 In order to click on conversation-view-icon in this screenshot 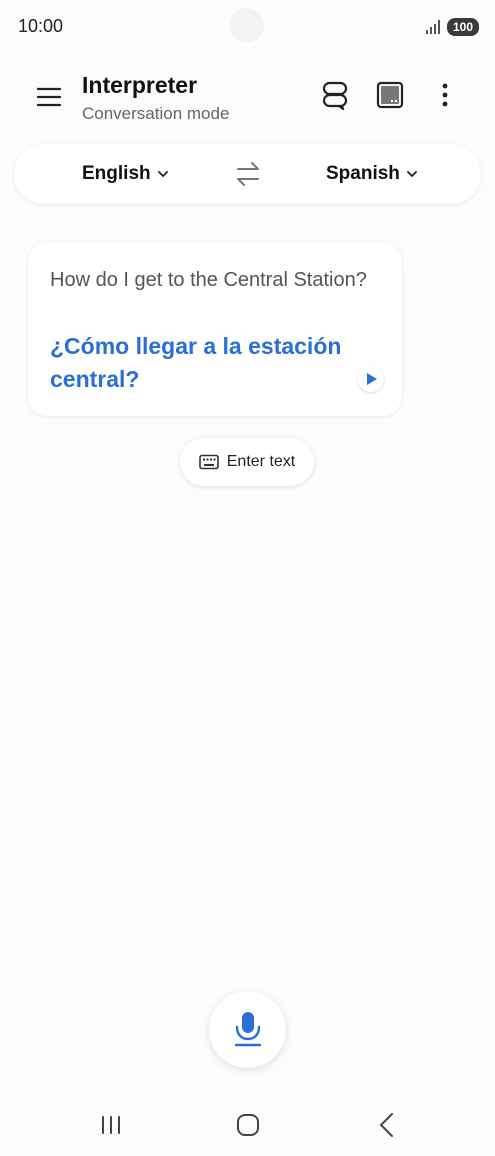, I will do `click(335, 95)`.